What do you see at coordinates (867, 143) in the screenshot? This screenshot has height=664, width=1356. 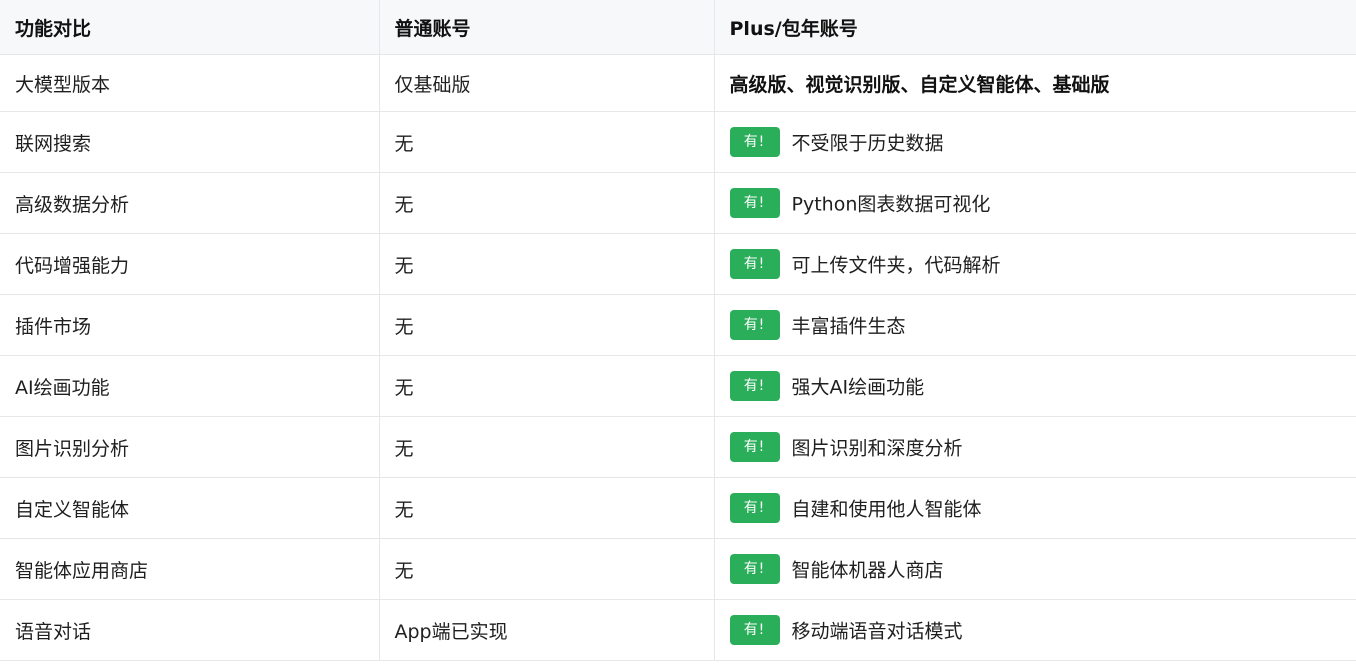 I see `plus-description: 不受限于历史数据` at bounding box center [867, 143].